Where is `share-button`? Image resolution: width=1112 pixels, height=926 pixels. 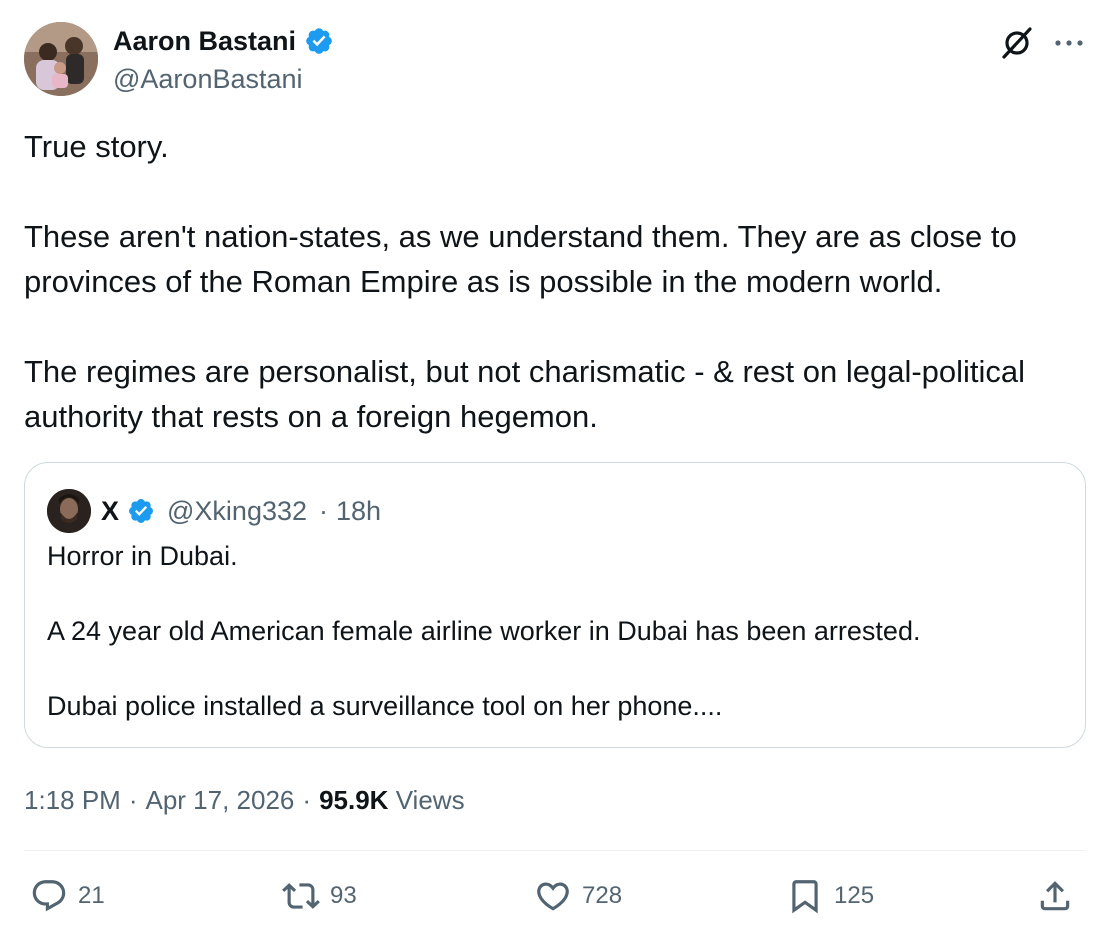
share-button is located at coordinates (1055, 896).